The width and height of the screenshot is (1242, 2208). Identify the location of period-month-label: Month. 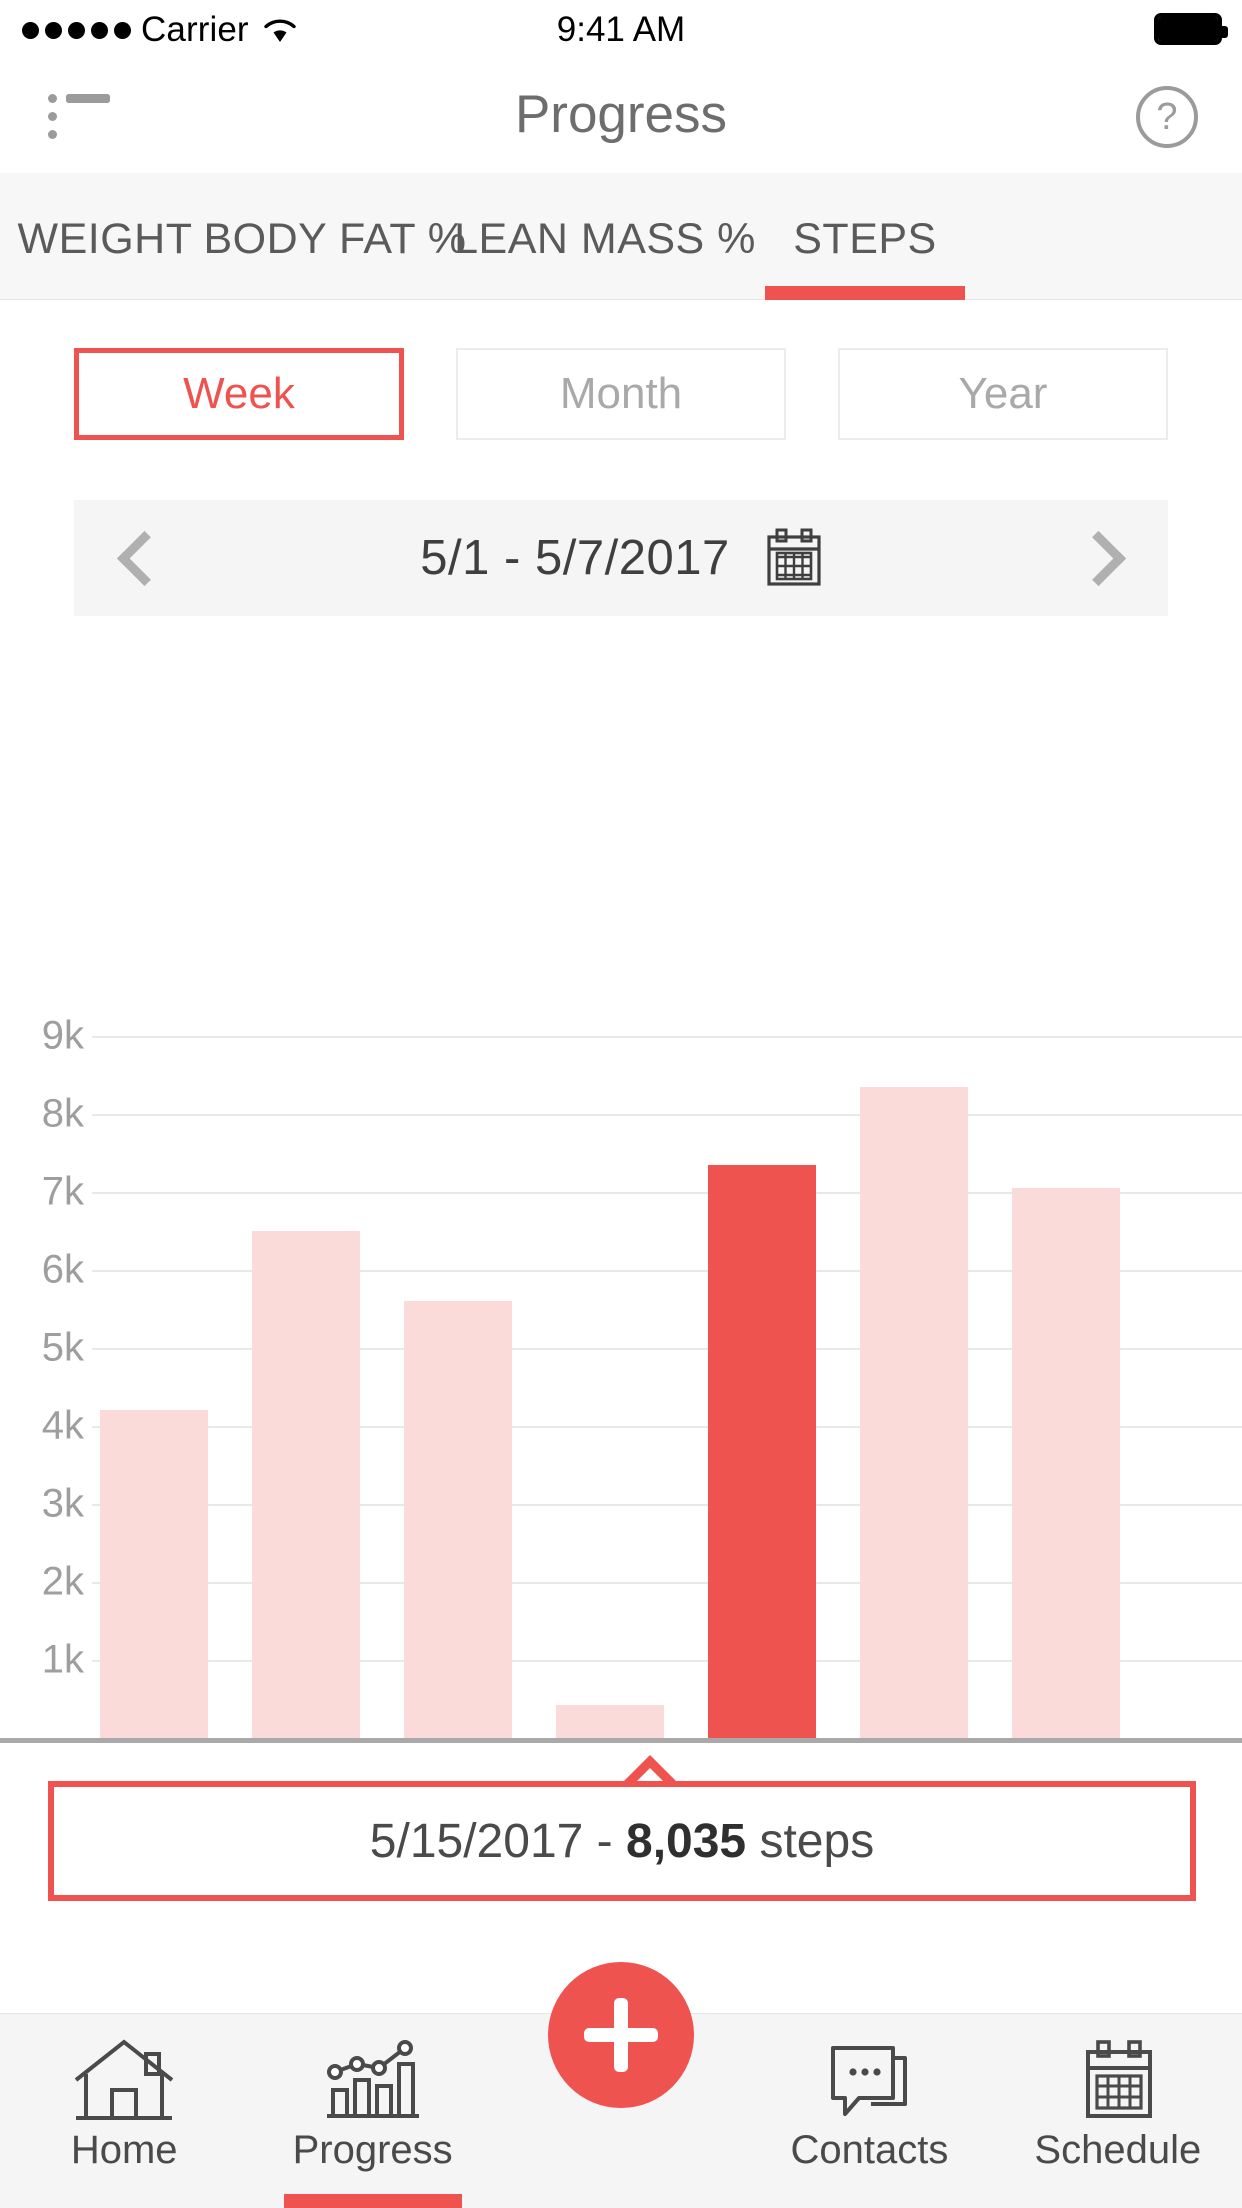
(621, 393).